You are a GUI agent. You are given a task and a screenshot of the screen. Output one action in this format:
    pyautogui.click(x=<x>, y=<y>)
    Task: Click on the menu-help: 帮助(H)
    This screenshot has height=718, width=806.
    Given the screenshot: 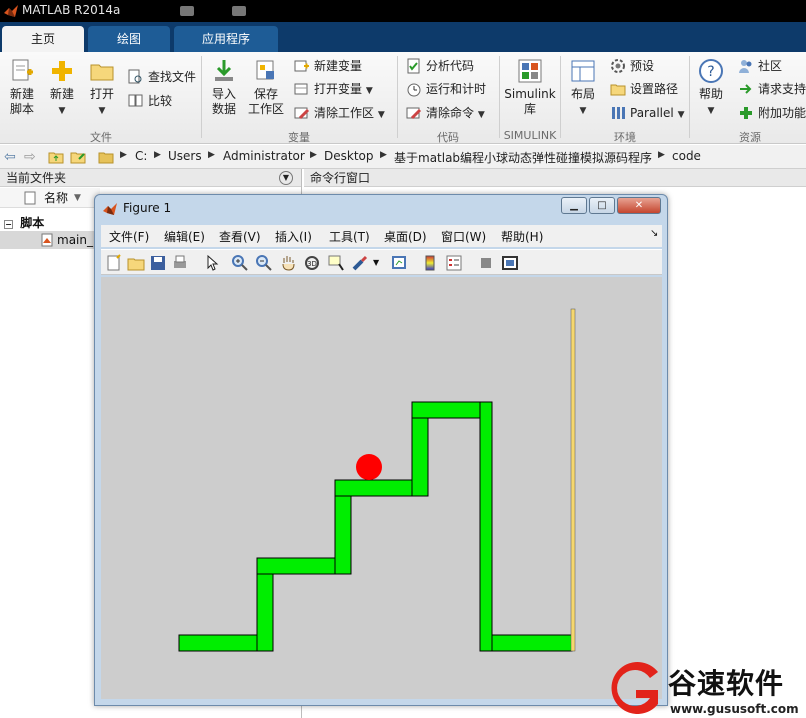 What is the action you would take?
    pyautogui.click(x=522, y=236)
    